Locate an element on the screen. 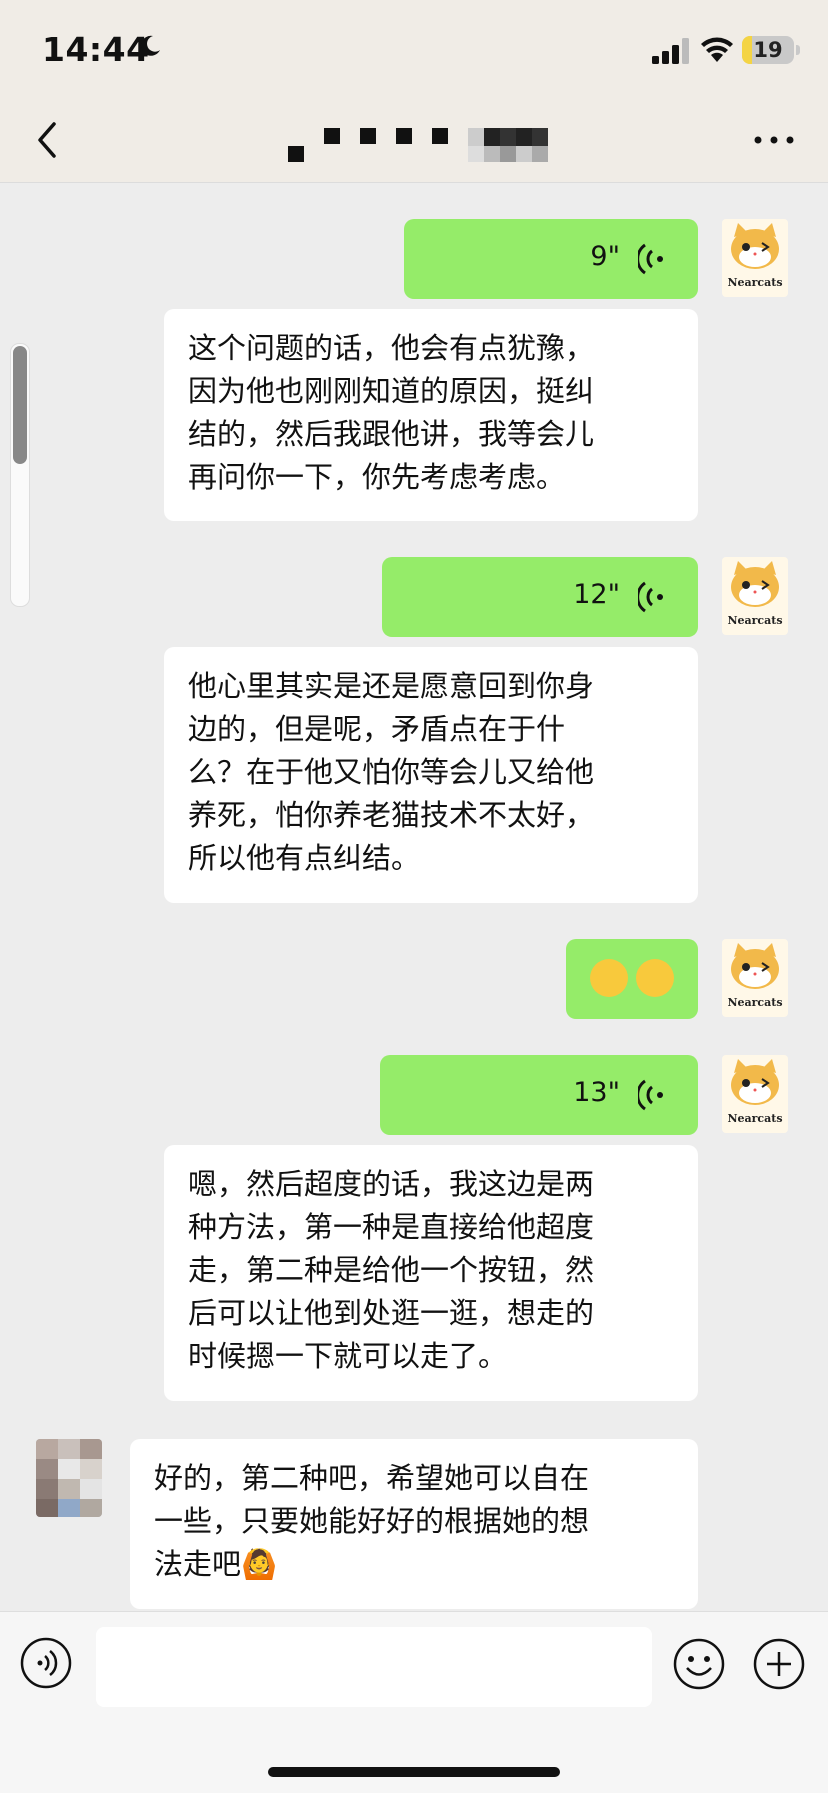  text-message-received: 好的，第二种吧，希望她可以自在 一些，只要她能好好的根据她的想 法走吧🙆 is located at coordinates (414, 1524).